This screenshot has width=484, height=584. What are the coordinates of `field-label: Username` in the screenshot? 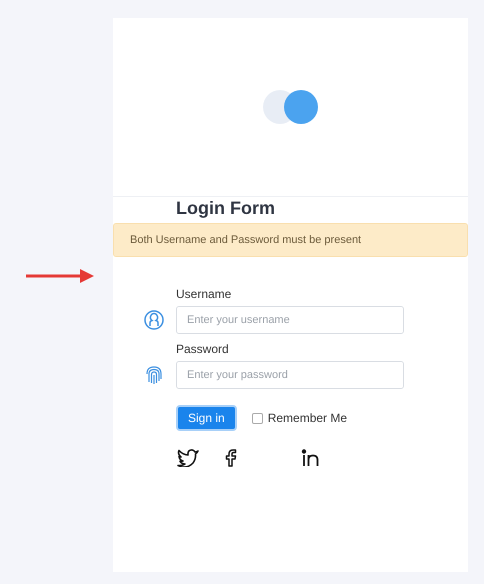 It's located at (204, 294).